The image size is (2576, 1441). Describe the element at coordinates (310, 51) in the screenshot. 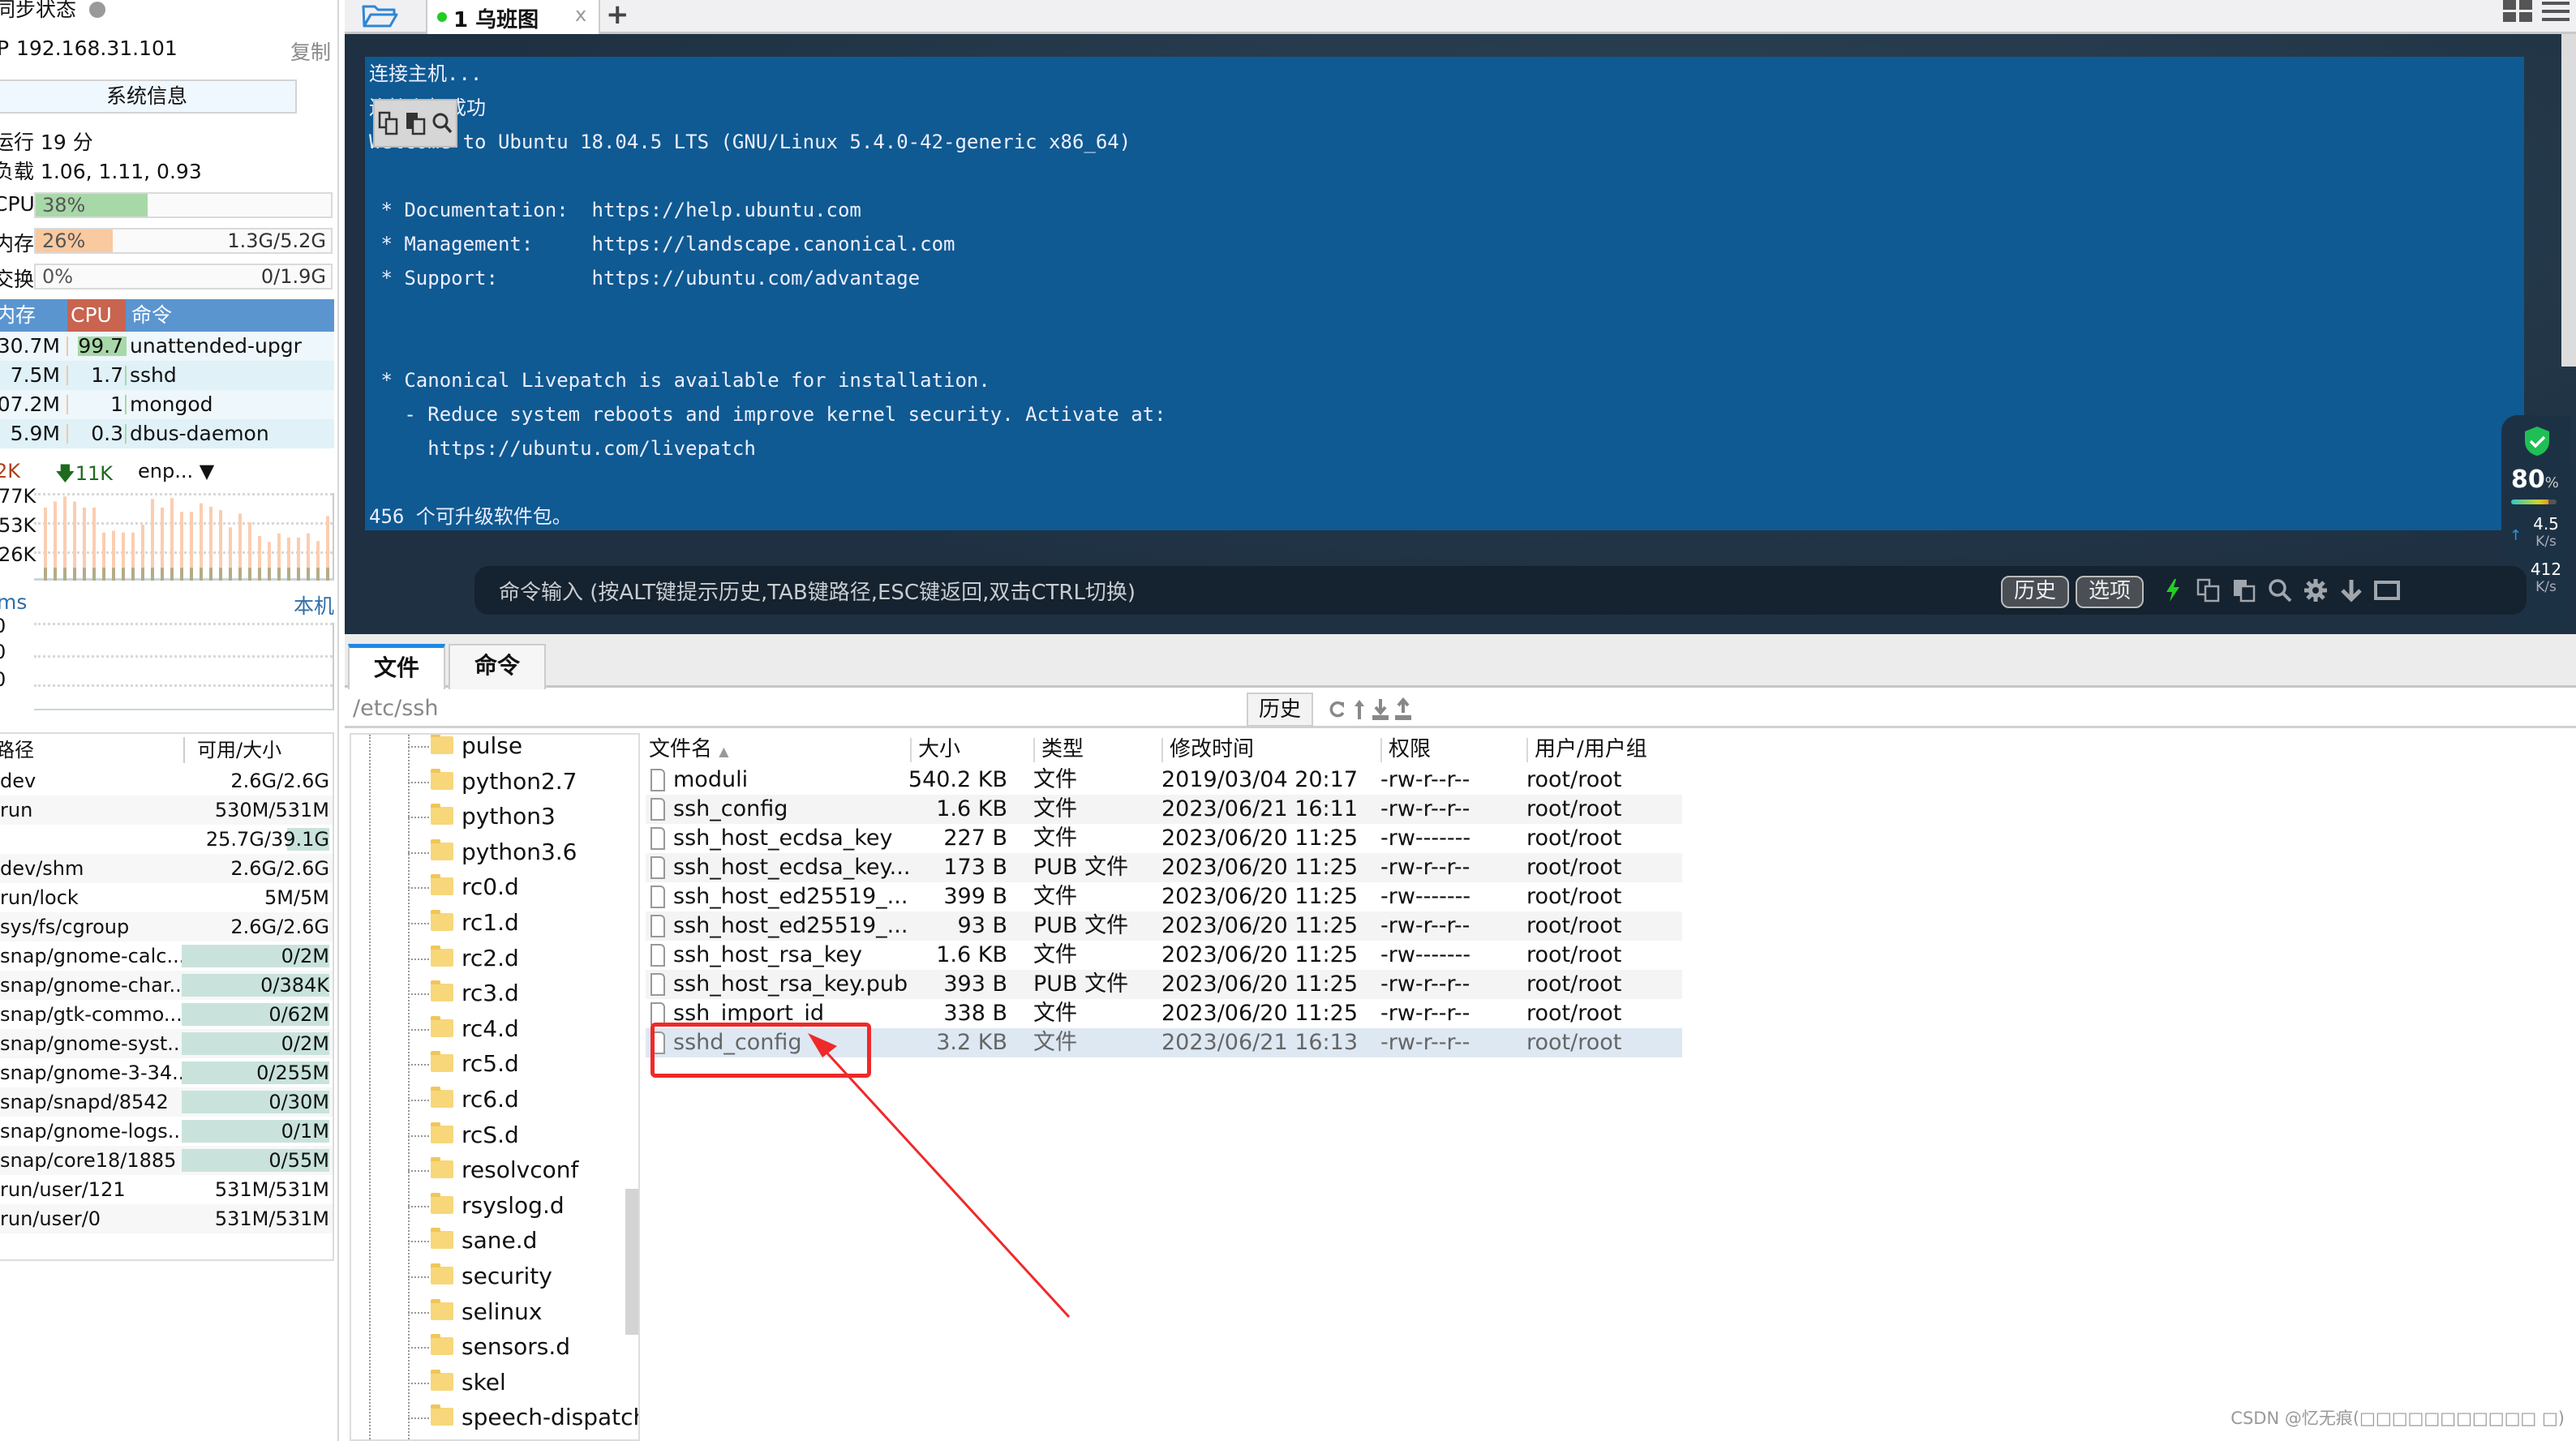

I see `copy-ip-button: 复制` at that location.